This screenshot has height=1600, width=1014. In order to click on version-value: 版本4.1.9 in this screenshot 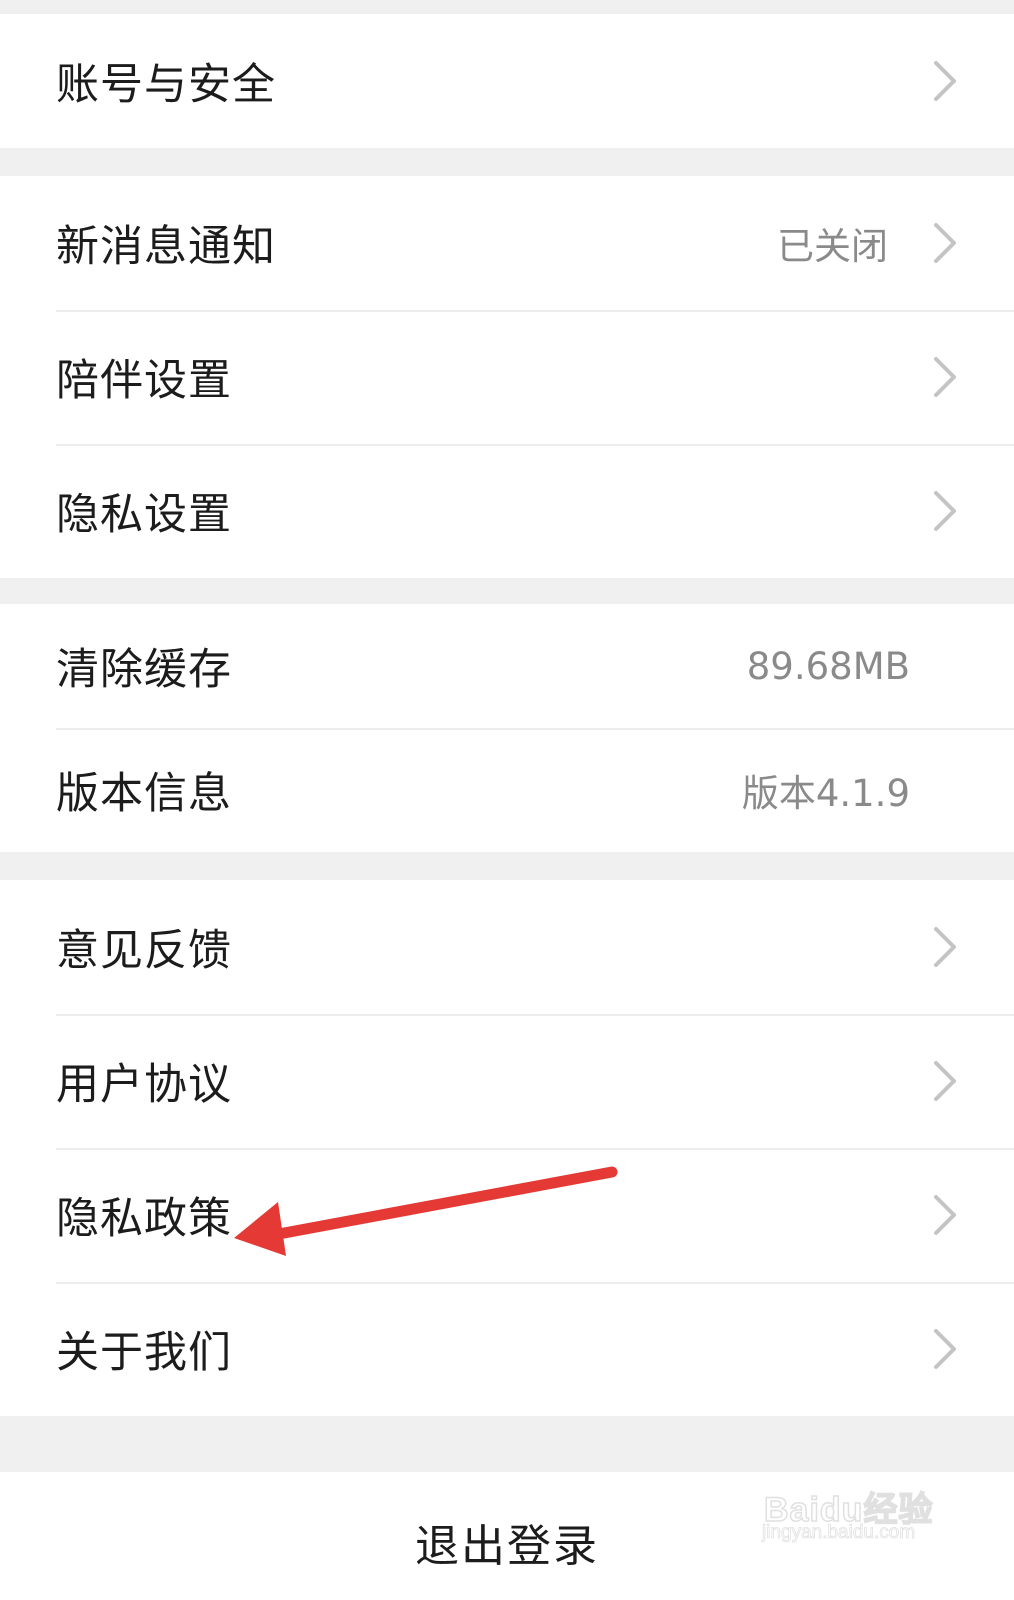, I will do `click(825, 793)`.